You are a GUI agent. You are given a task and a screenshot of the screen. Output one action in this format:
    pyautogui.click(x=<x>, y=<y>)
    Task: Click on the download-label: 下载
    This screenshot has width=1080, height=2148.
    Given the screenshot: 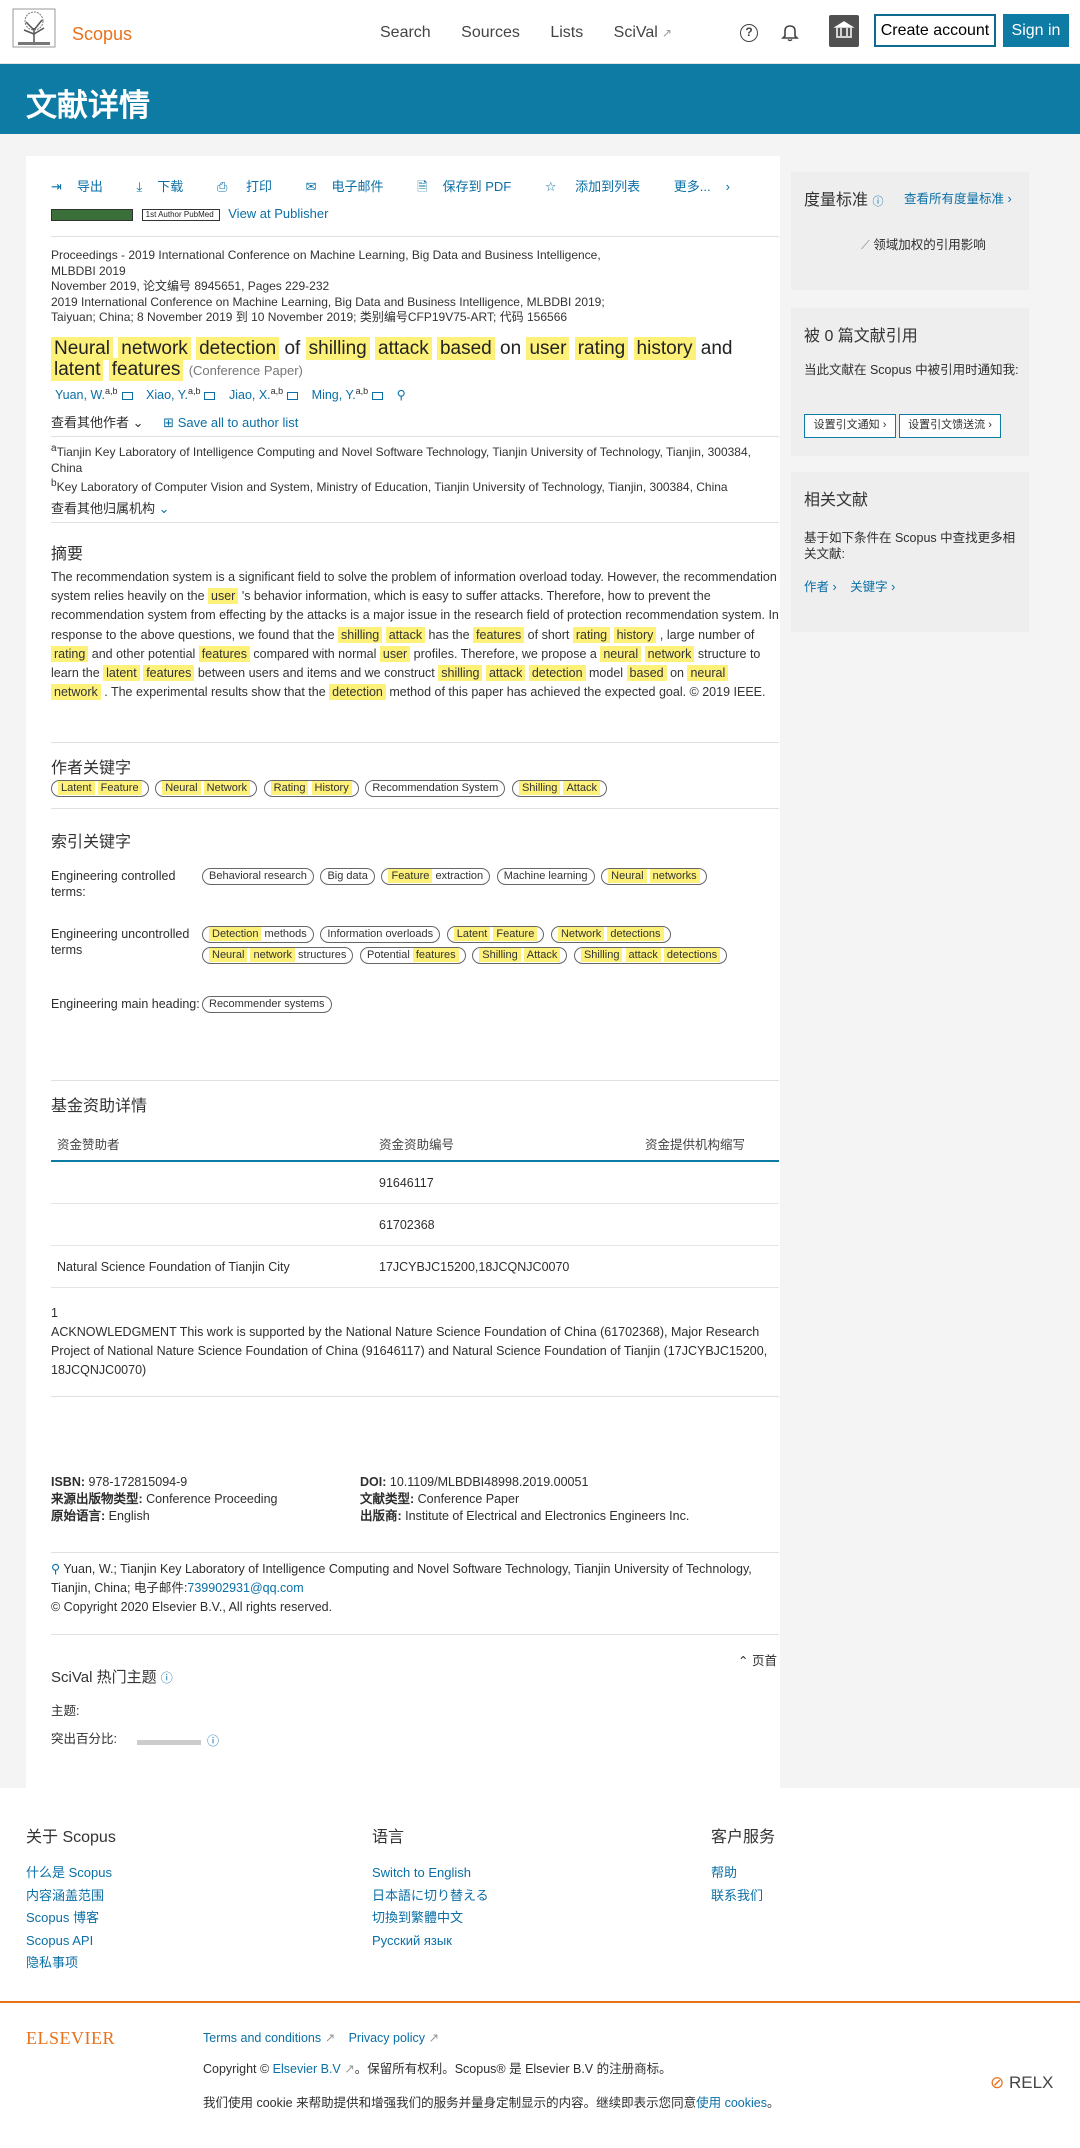 What is the action you would take?
    pyautogui.click(x=170, y=186)
    